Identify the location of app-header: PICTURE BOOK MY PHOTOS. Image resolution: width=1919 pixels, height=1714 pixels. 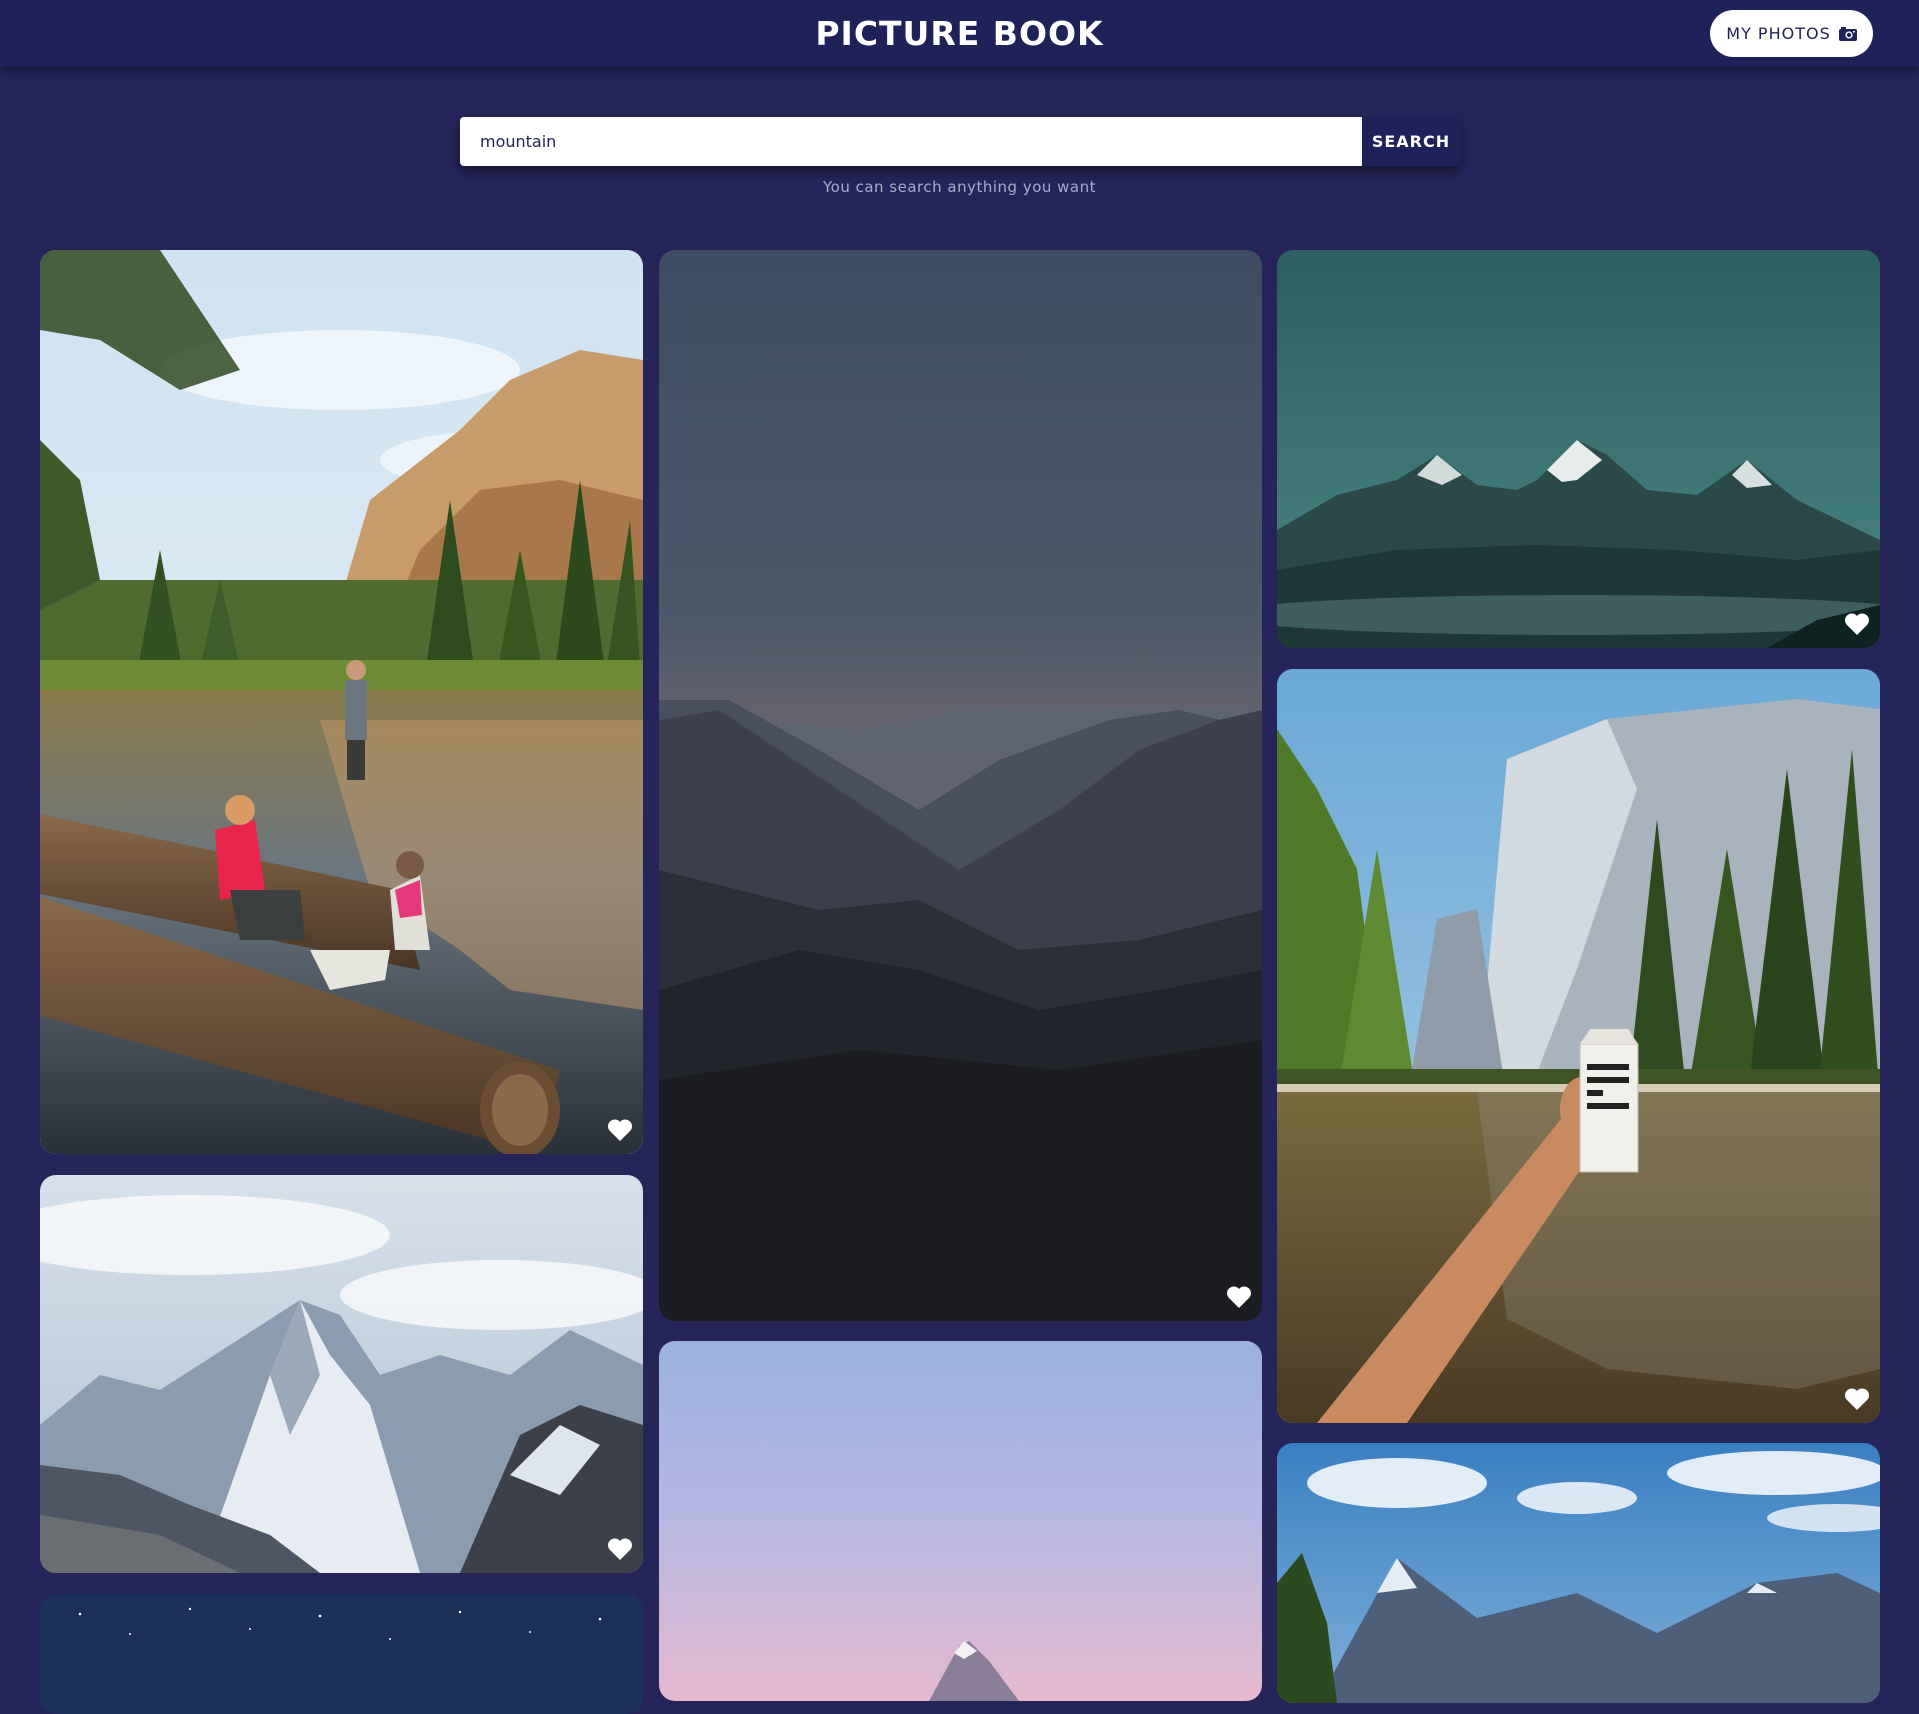
(959, 33).